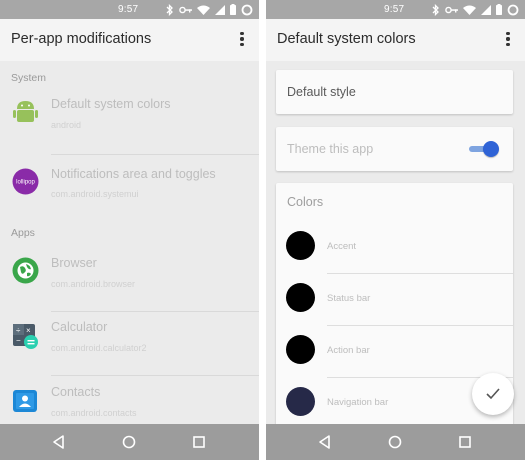  I want to click on theme-this-app-label: Theme this app, so click(330, 149).